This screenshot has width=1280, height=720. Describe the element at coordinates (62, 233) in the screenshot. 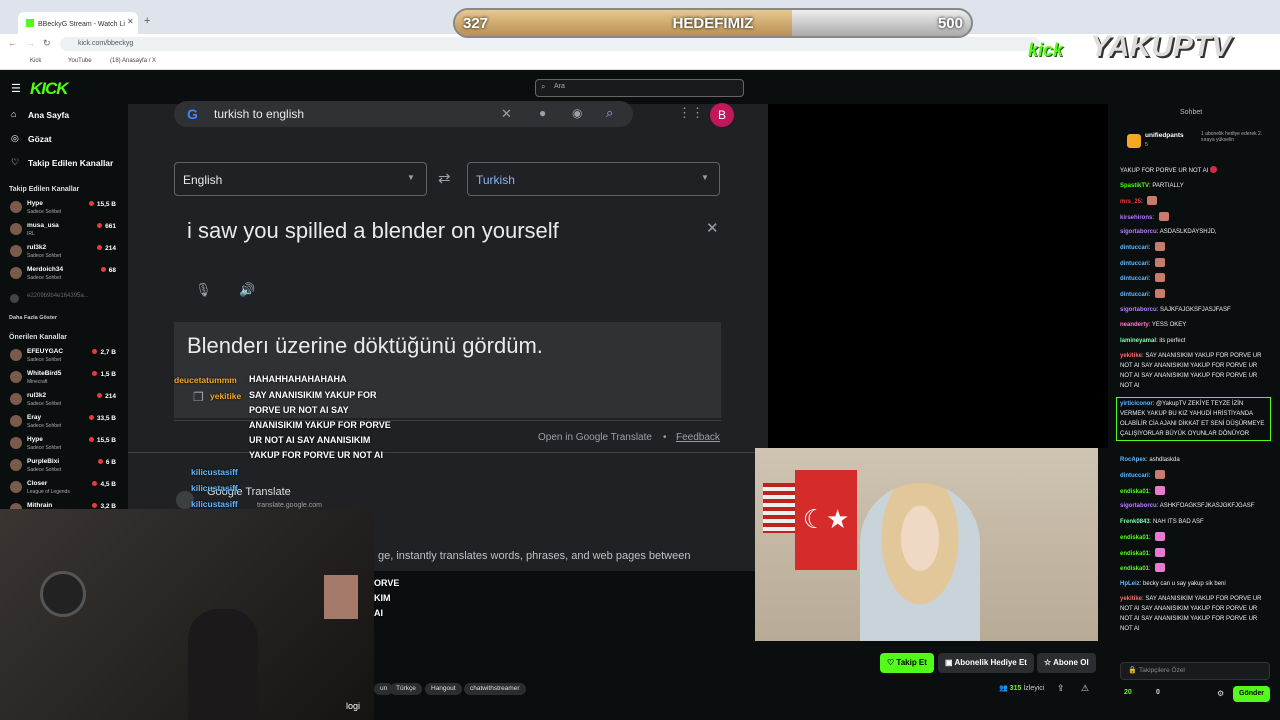

I see `sidebar-channel: musa_usa IRL 661` at that location.